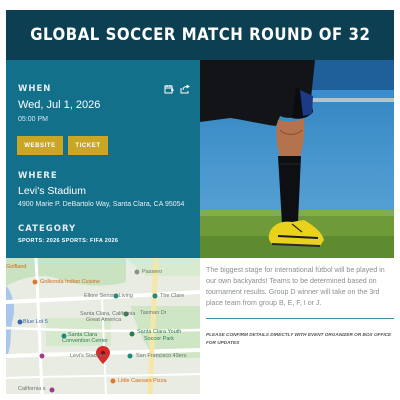 The width and height of the screenshot is (400, 400). Describe the element at coordinates (38, 176) in the screenshot. I see `where-label: WHERE` at that location.